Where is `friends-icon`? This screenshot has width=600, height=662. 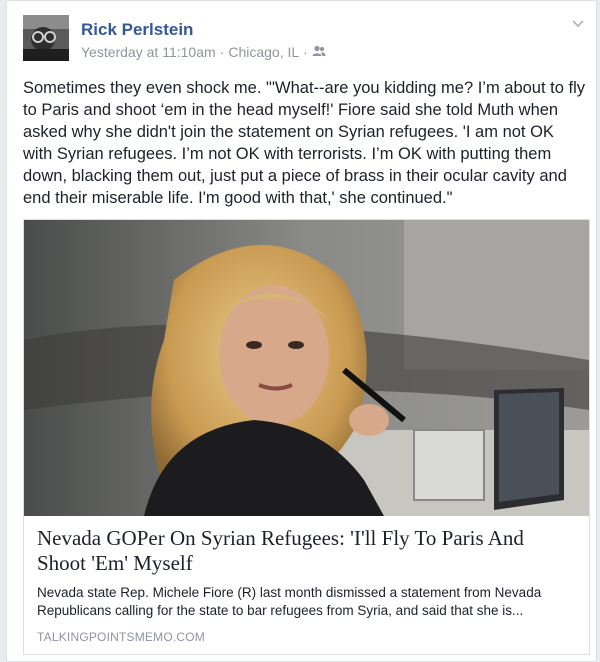
friends-icon is located at coordinates (319, 52).